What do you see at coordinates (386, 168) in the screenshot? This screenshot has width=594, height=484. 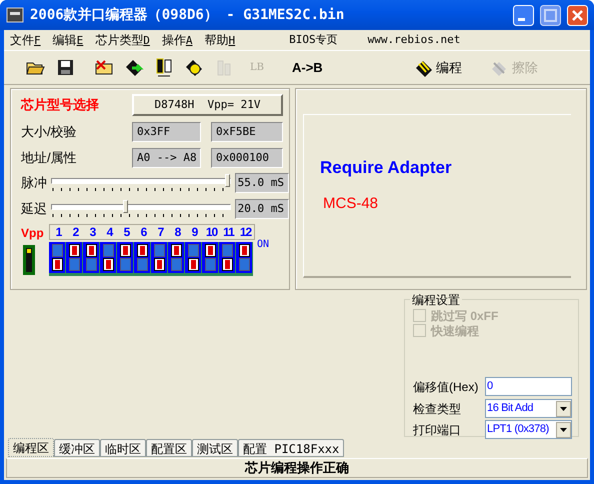 I see `adapter-title: Require Adapter` at bounding box center [386, 168].